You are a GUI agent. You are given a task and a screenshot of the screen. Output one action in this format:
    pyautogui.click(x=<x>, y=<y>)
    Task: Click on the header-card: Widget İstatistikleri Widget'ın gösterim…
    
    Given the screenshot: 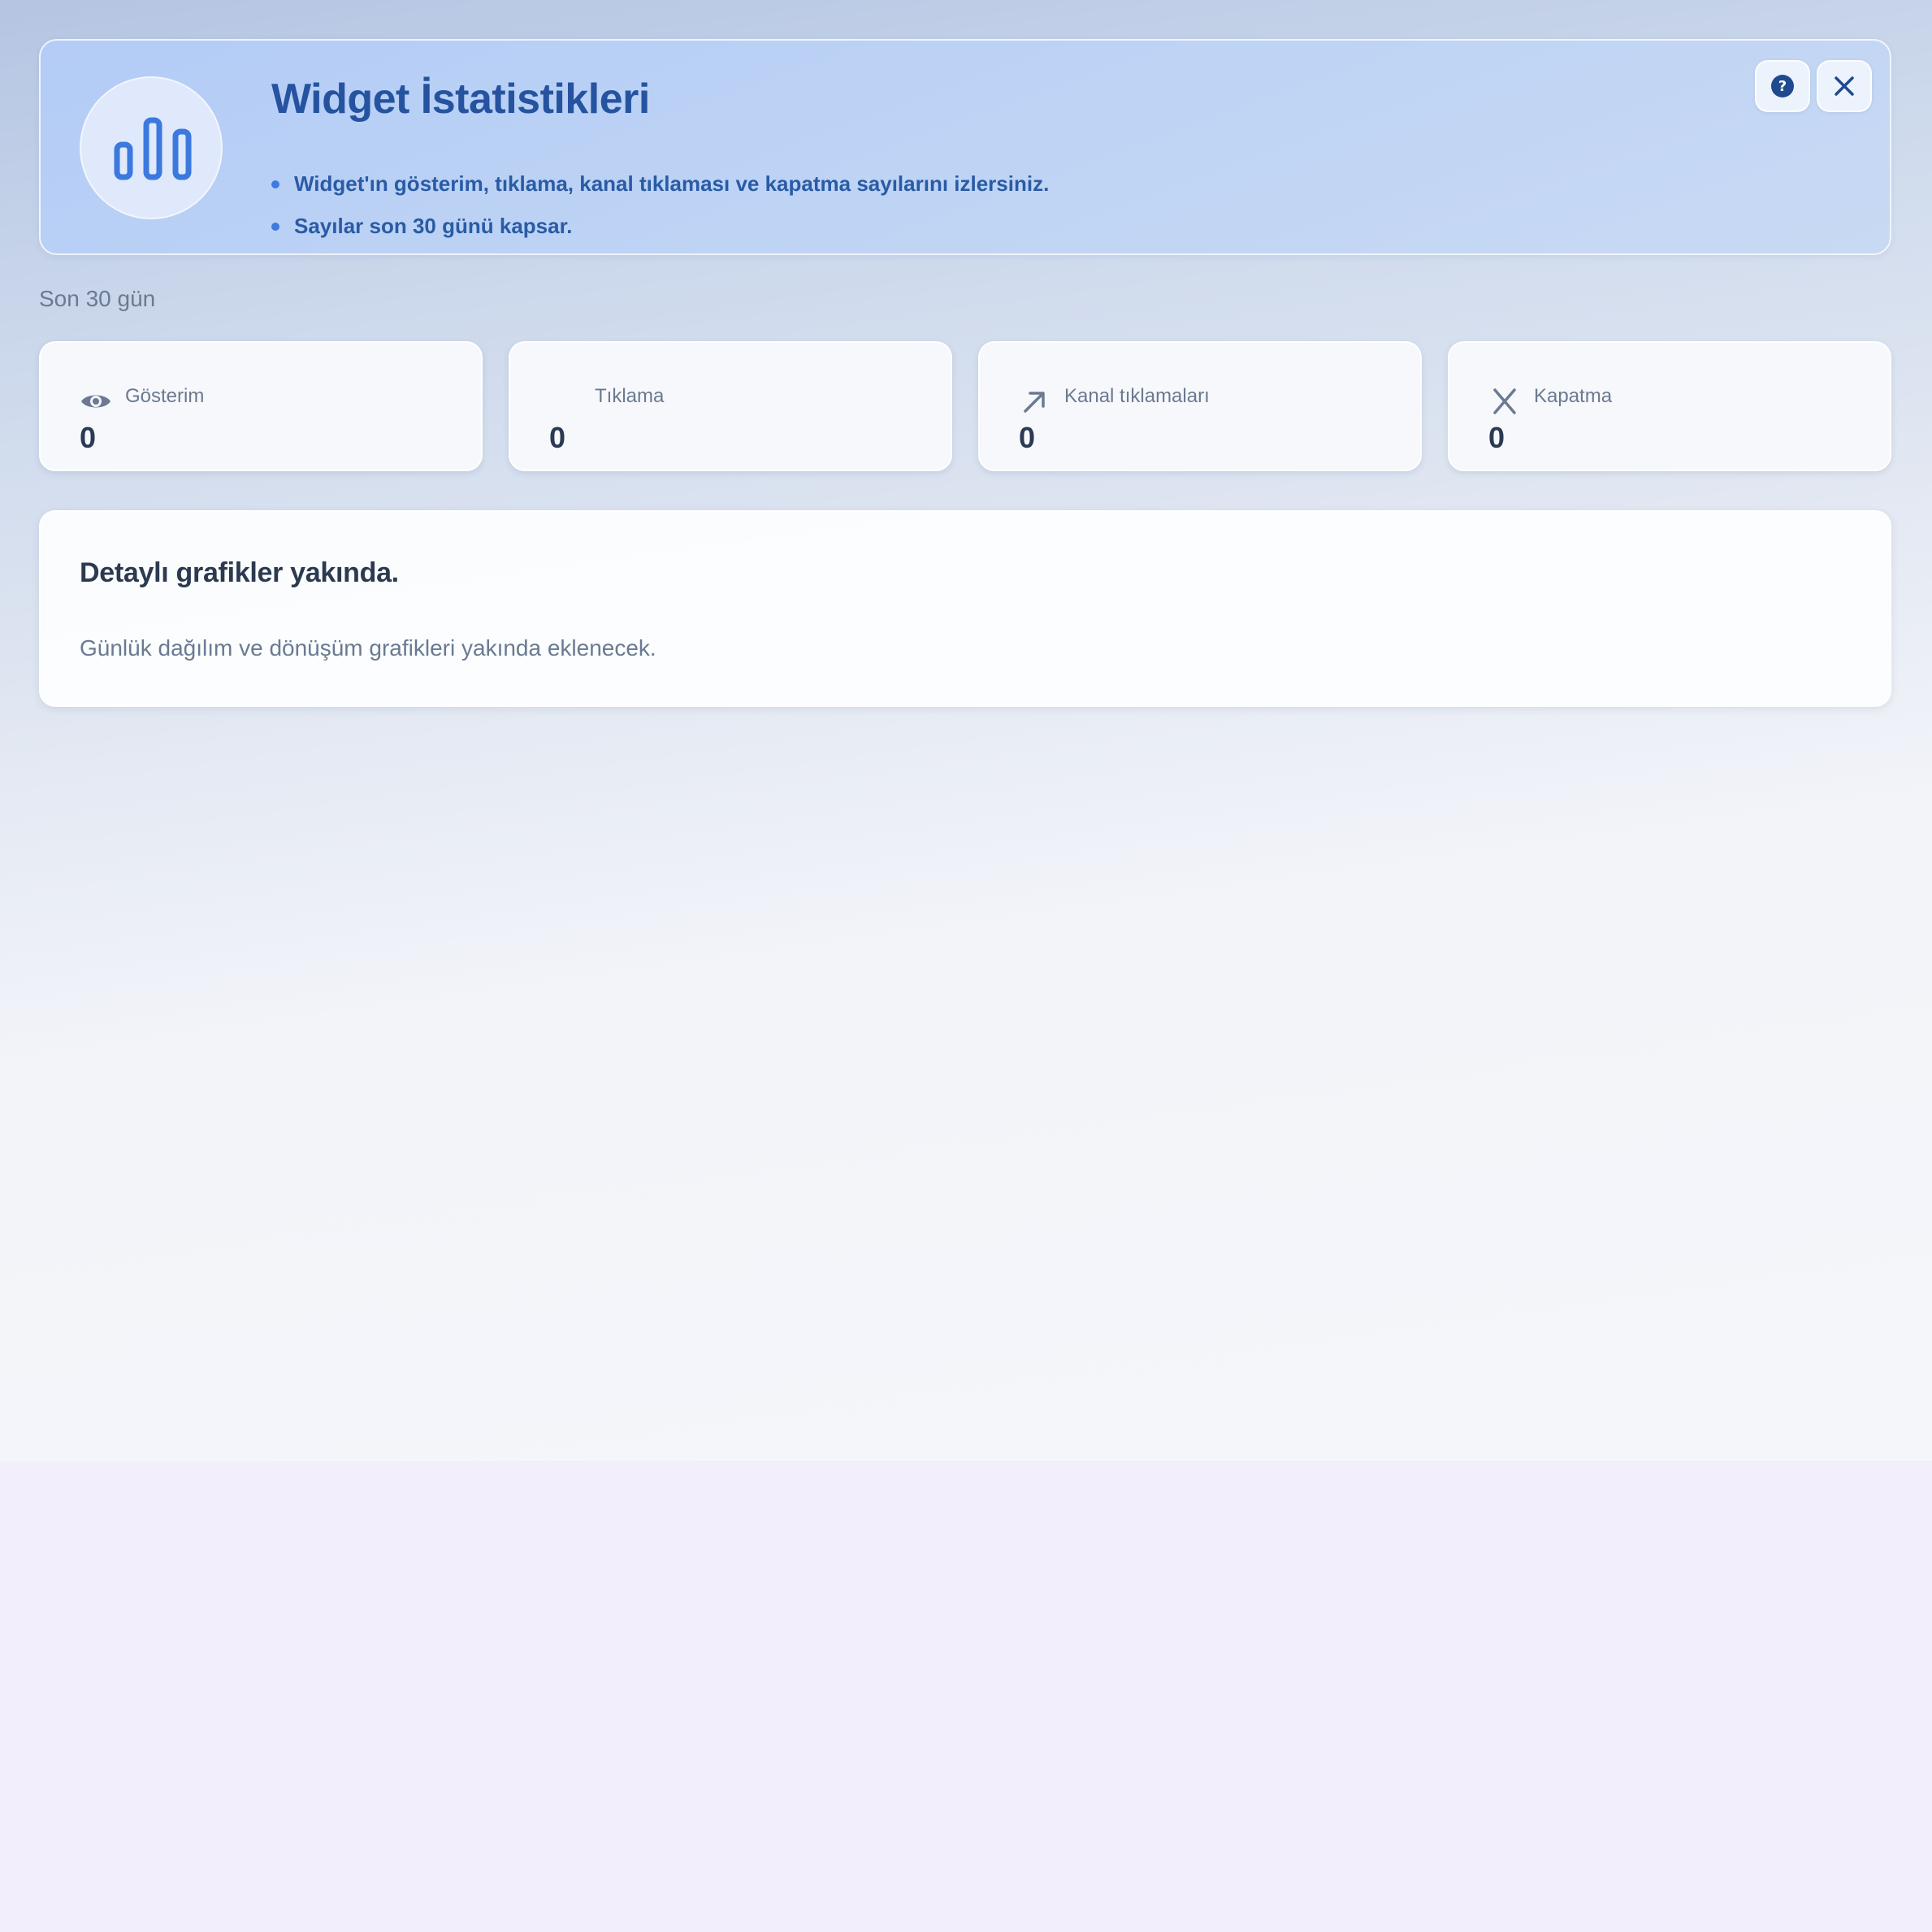 What is the action you would take?
    pyautogui.click(x=965, y=147)
    